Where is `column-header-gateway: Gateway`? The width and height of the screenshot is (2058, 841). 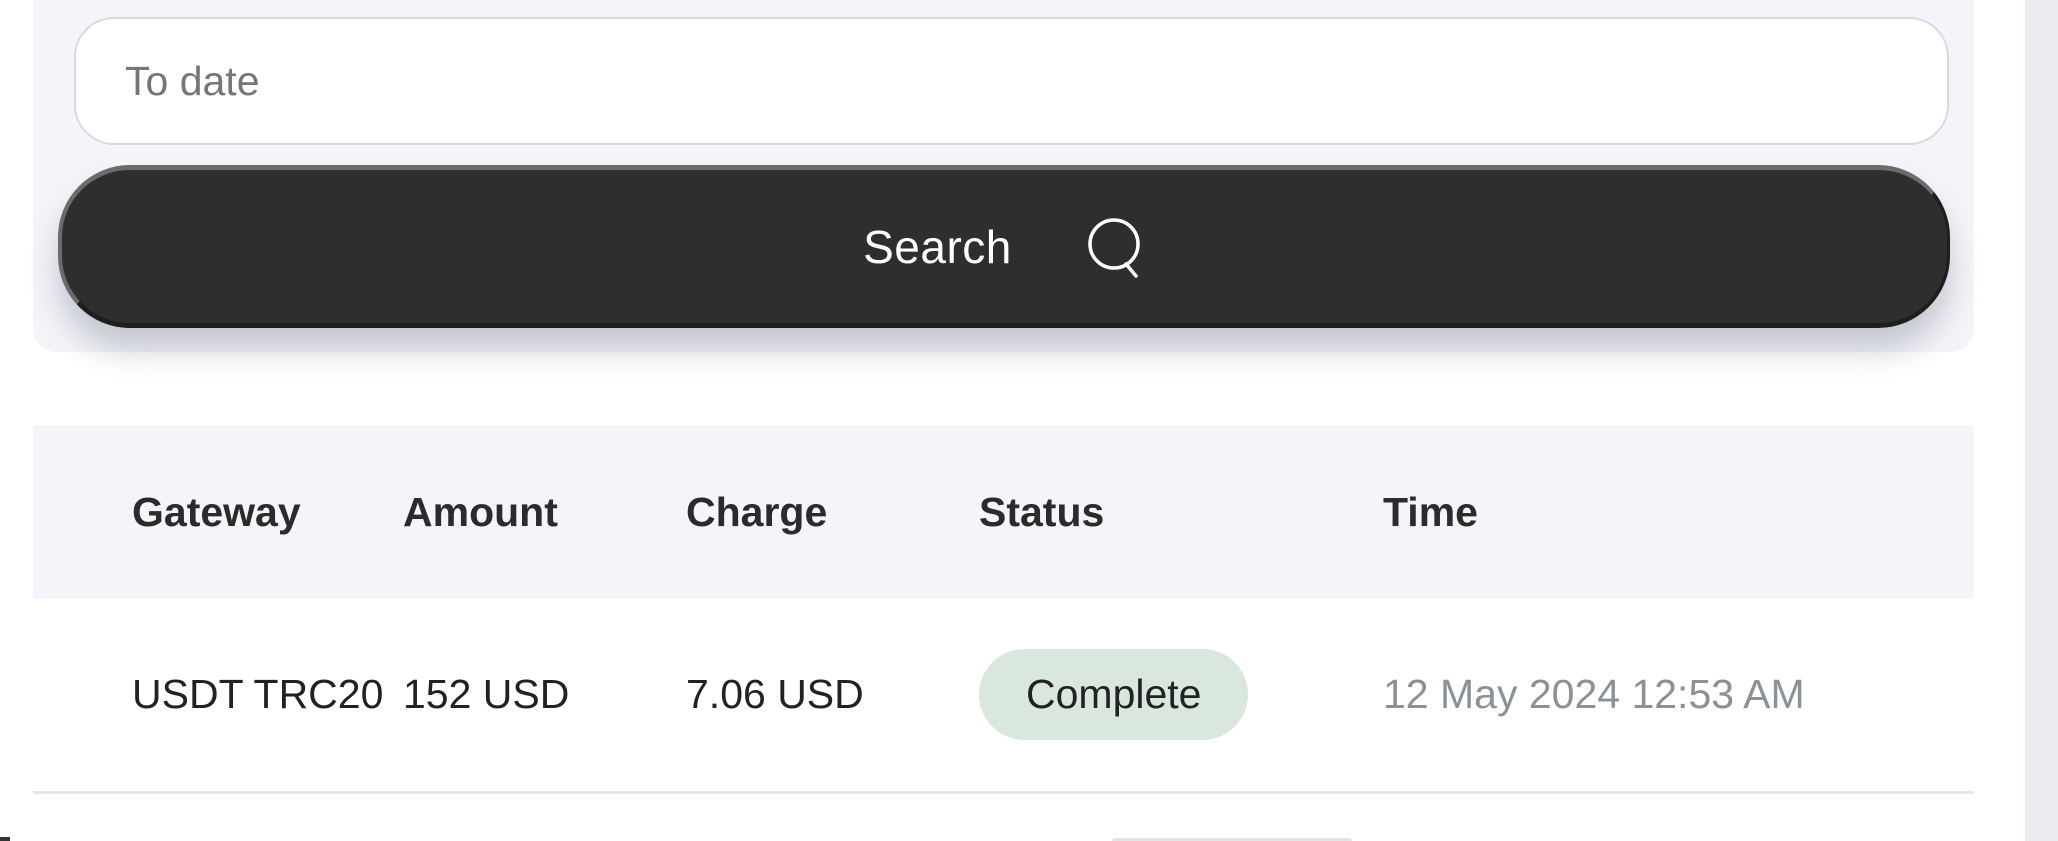 column-header-gateway: Gateway is located at coordinates (216, 511).